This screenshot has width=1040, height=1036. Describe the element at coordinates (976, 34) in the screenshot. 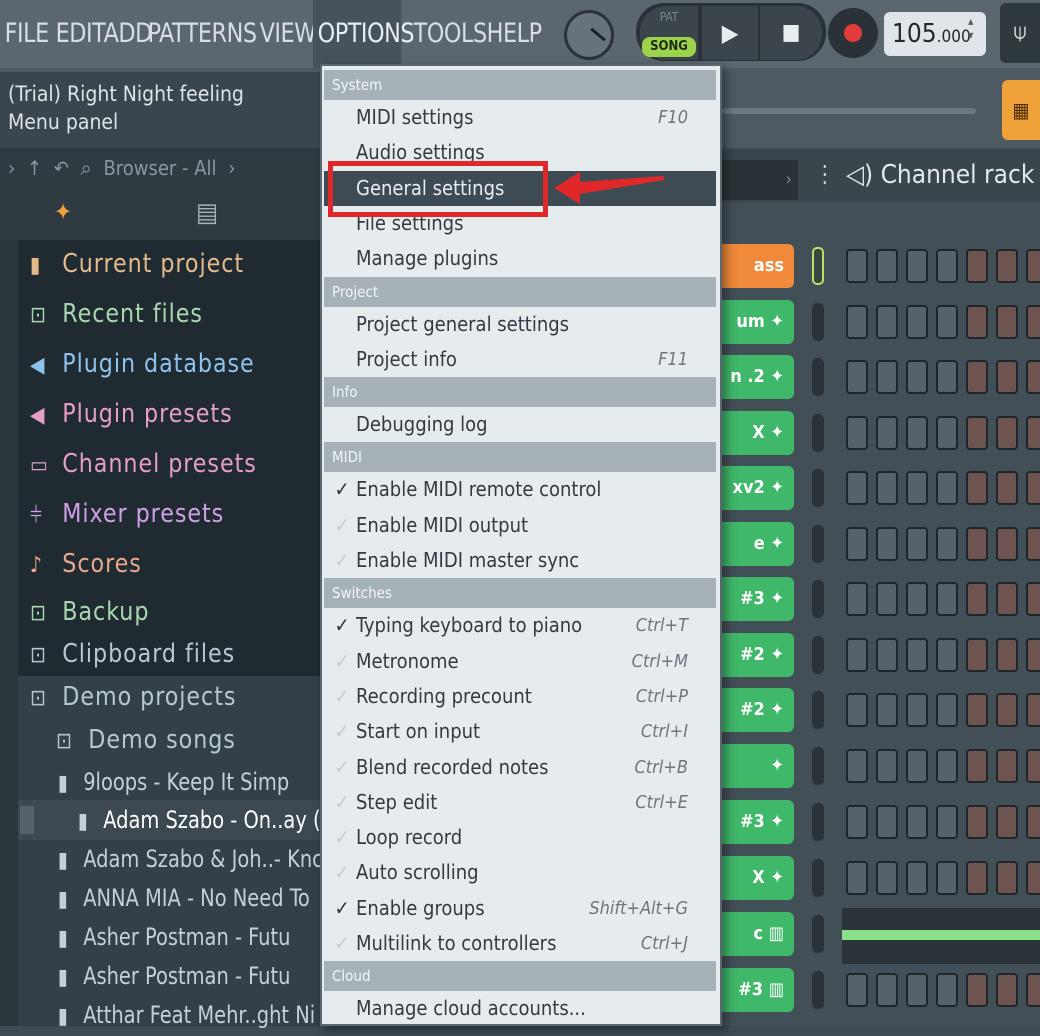

I see `tempo-spinner-icon: ▴ ▾` at that location.